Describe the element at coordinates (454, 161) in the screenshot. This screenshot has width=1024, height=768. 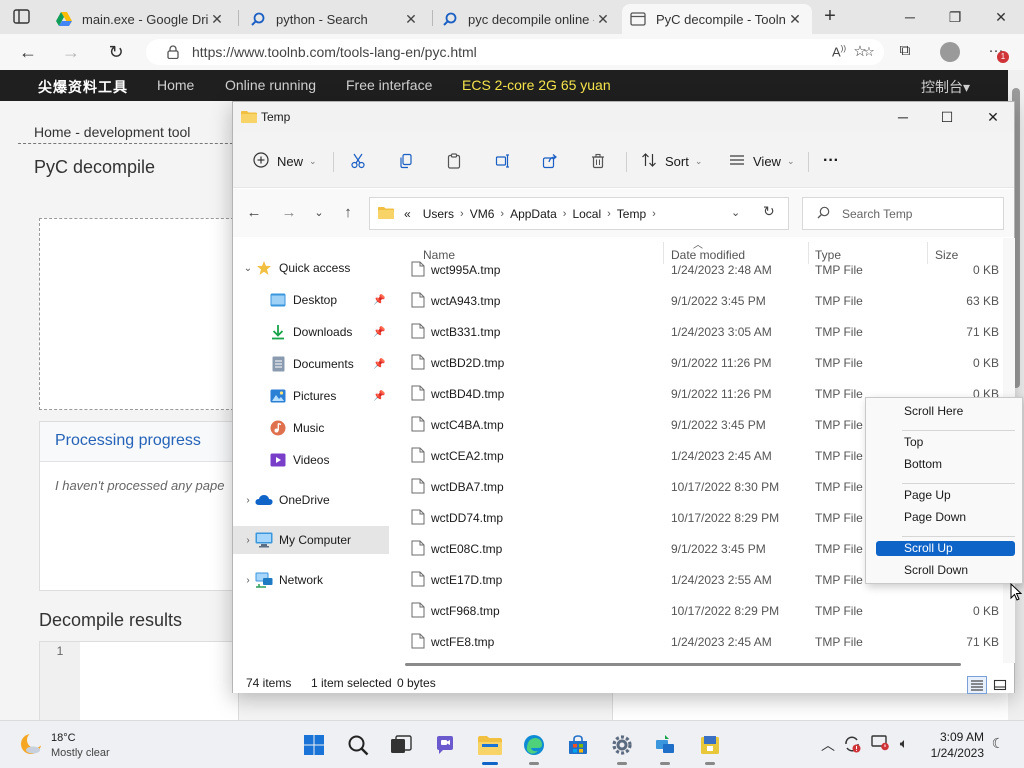
I see `paste-icon` at that location.